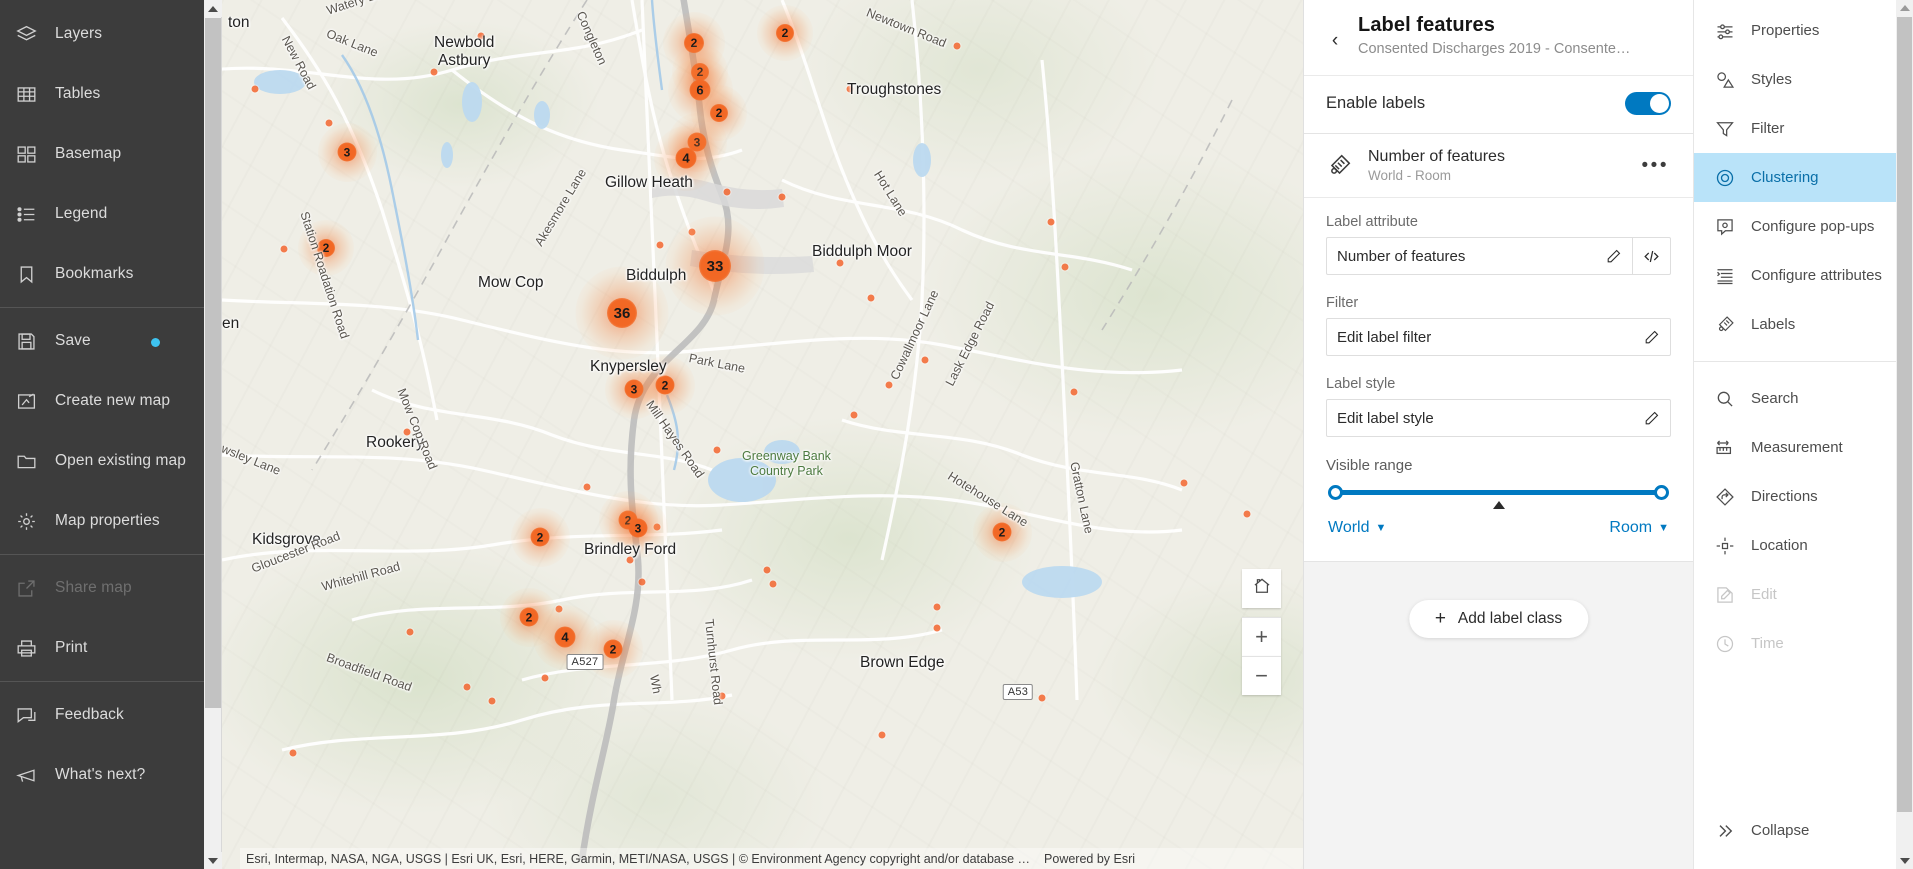 Image resolution: width=1913 pixels, height=869 pixels. I want to click on sidebar-item-legend: Legend, so click(102, 214).